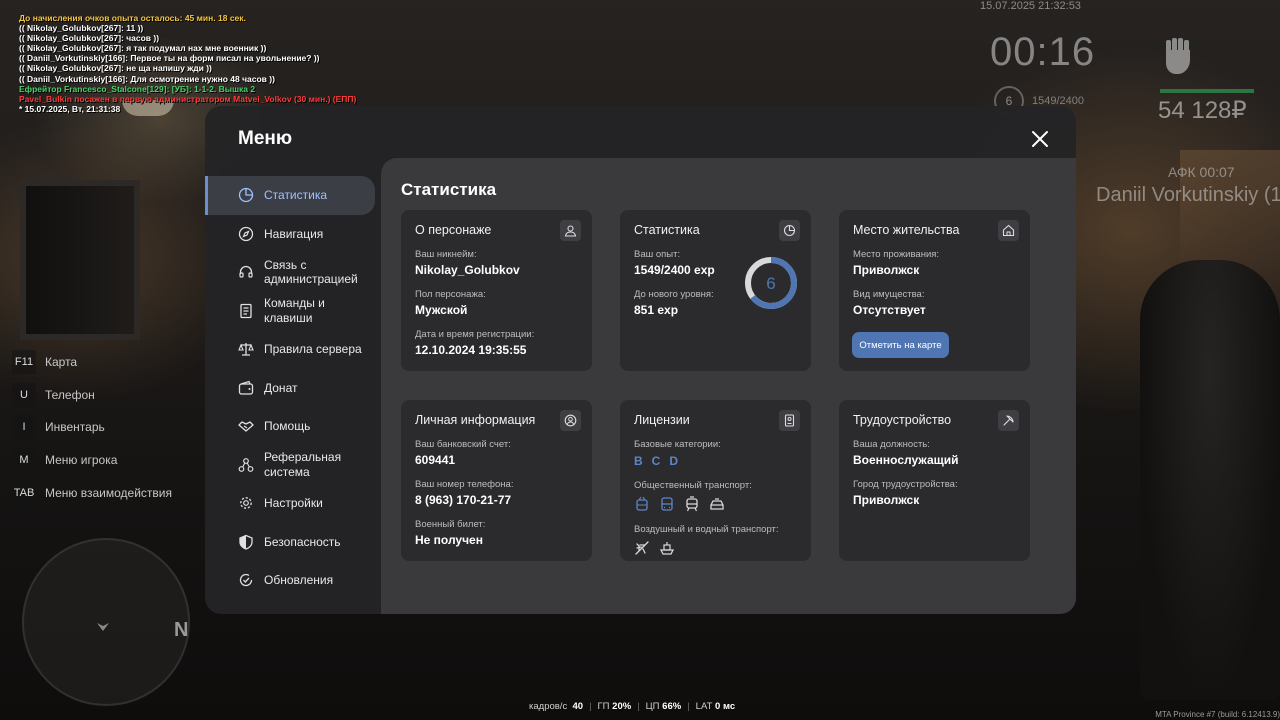 The width and height of the screenshot is (1280, 720). What do you see at coordinates (1030, 6) in the screenshot?
I see `hud-datetime: 15.07.2025 21:32:53` at bounding box center [1030, 6].